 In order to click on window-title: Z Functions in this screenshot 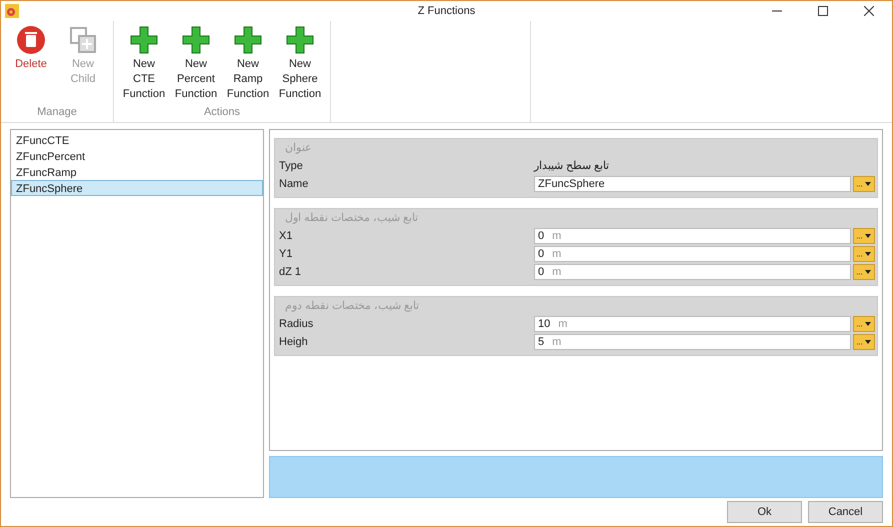, I will do `click(447, 11)`.